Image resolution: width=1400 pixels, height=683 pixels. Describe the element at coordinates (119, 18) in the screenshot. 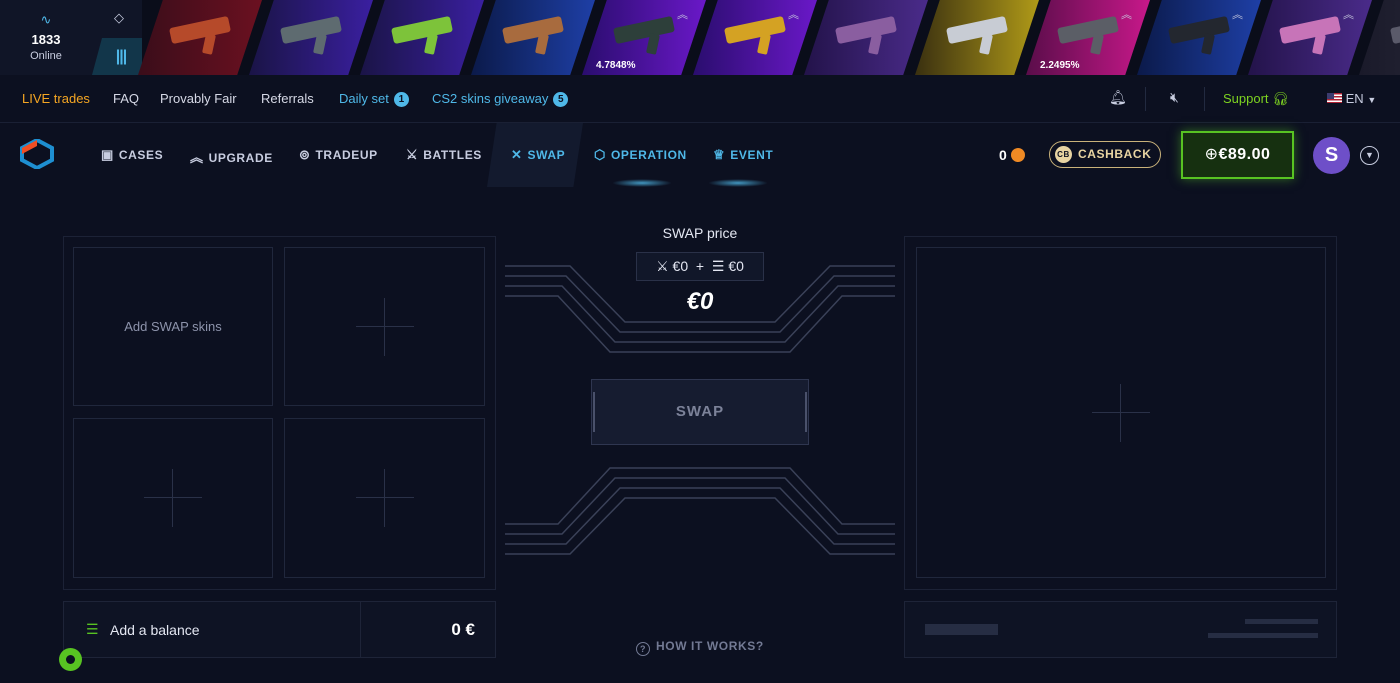

I see `diamond-icon: ◇` at that location.